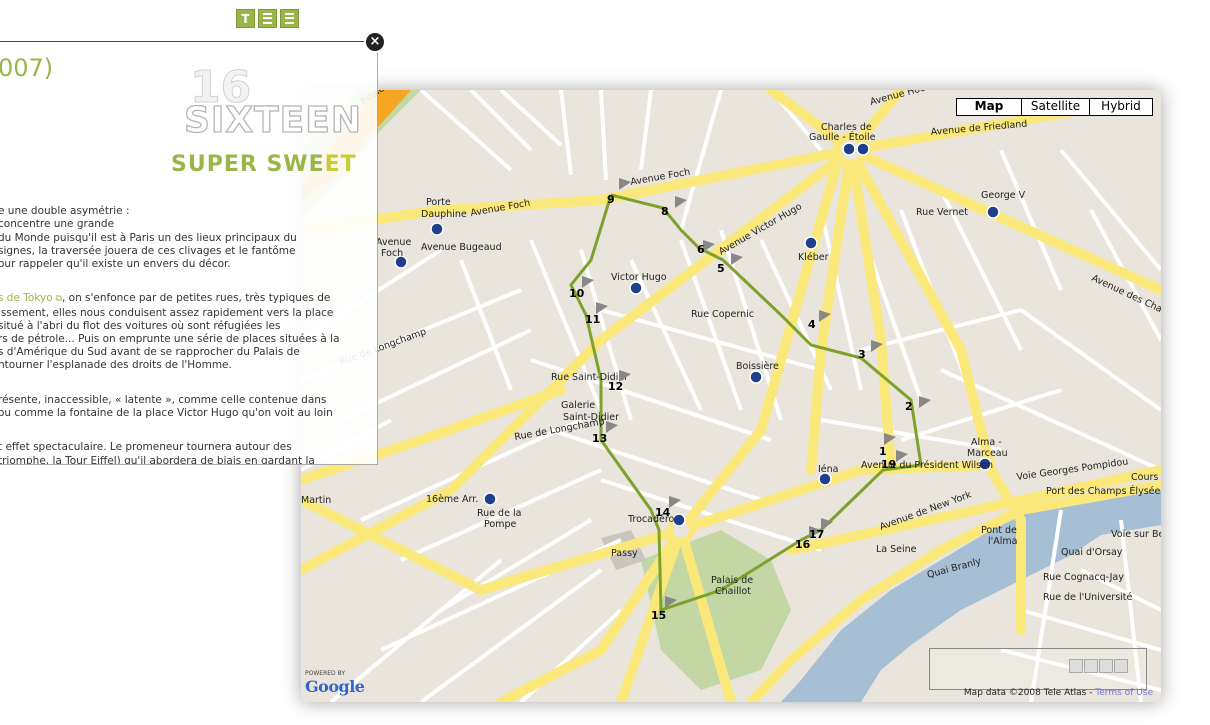 Image resolution: width=1210 pixels, height=725 pixels. Describe the element at coordinates (883, 451) in the screenshot. I see `svg-text: 1` at that location.